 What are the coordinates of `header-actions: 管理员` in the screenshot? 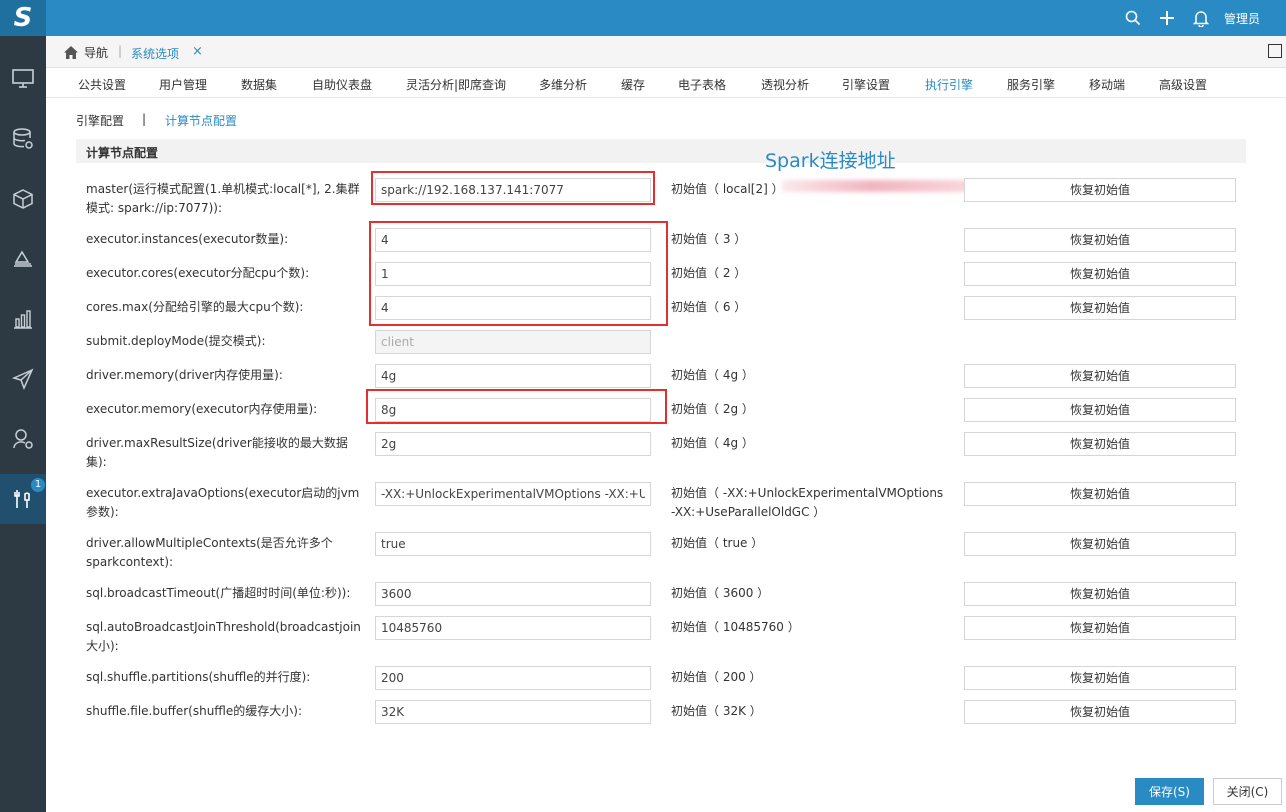 It's located at (1201, 18).